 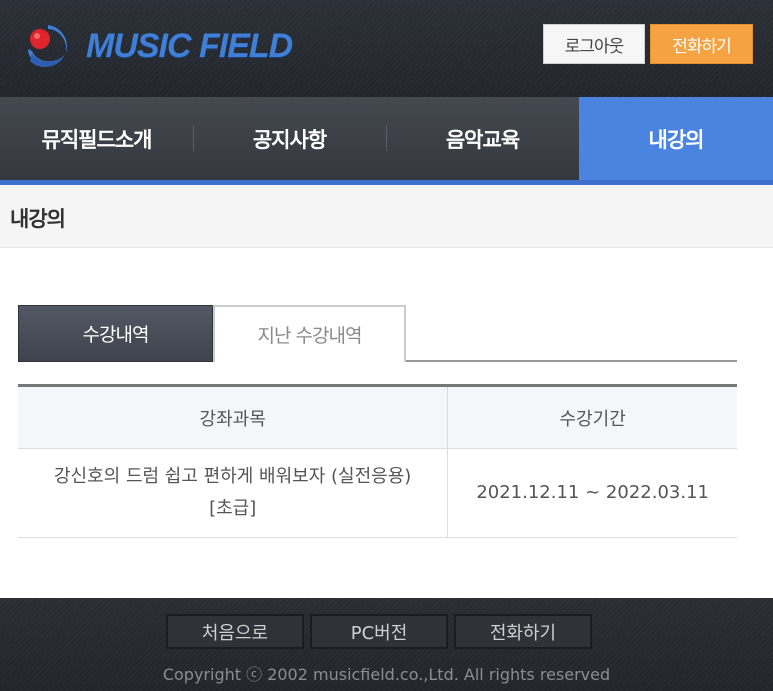 I want to click on column-header-period: 수강기간, so click(x=592, y=417).